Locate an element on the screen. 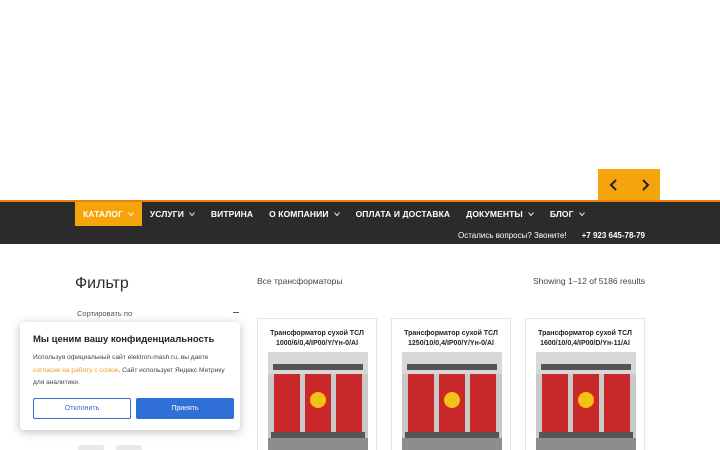 This screenshot has height=450, width=720. nav-item: УСЛУГИ is located at coordinates (172, 214).